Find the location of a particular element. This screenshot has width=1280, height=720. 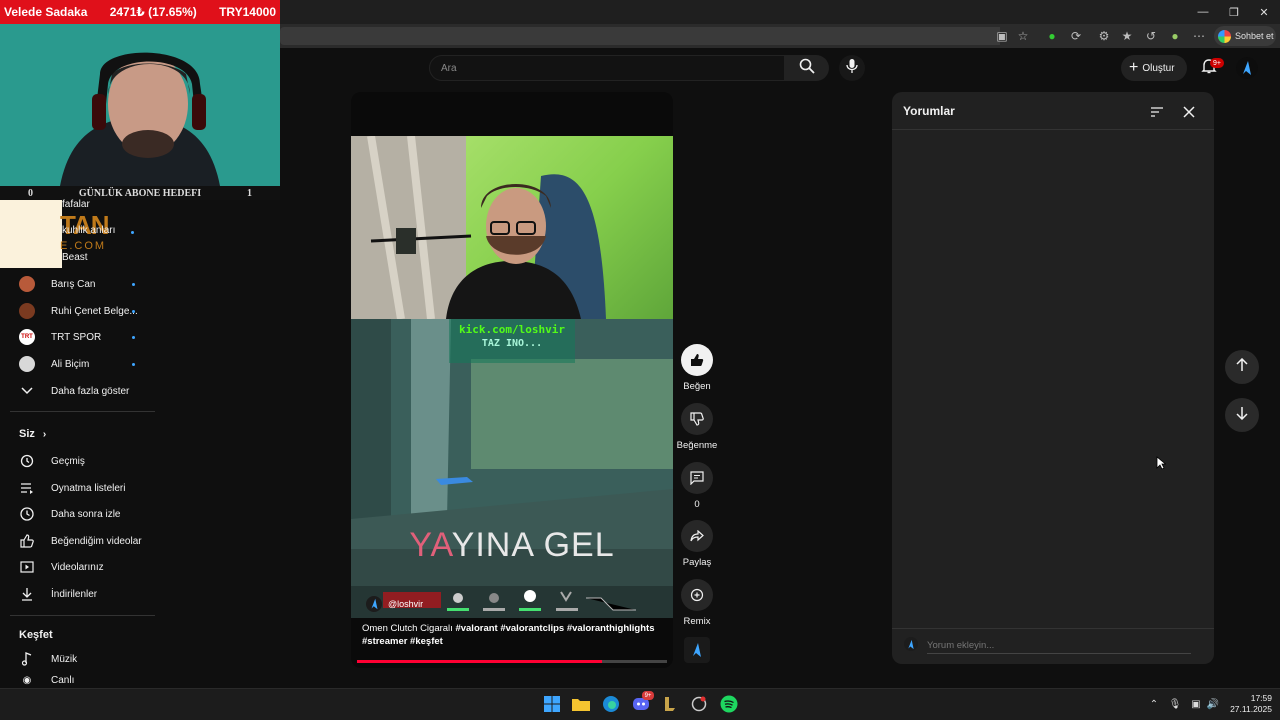

restore-icon: ❐ is located at coordinates (1234, 12).